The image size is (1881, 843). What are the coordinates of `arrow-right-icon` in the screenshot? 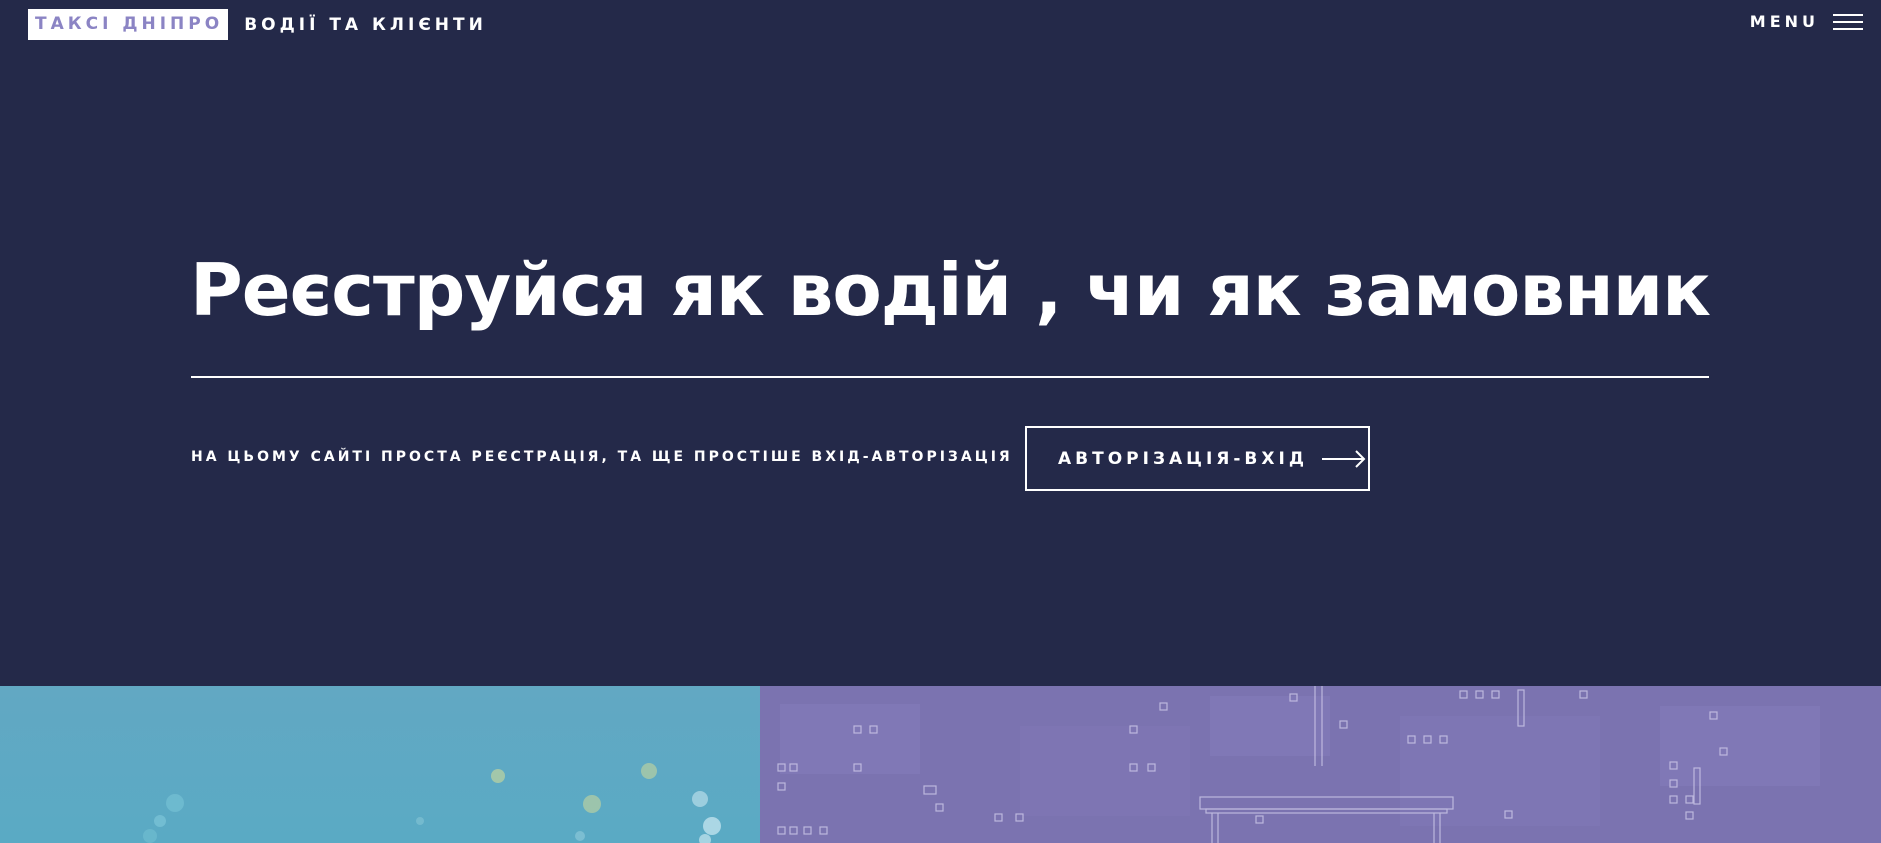 It's located at (1343, 458).